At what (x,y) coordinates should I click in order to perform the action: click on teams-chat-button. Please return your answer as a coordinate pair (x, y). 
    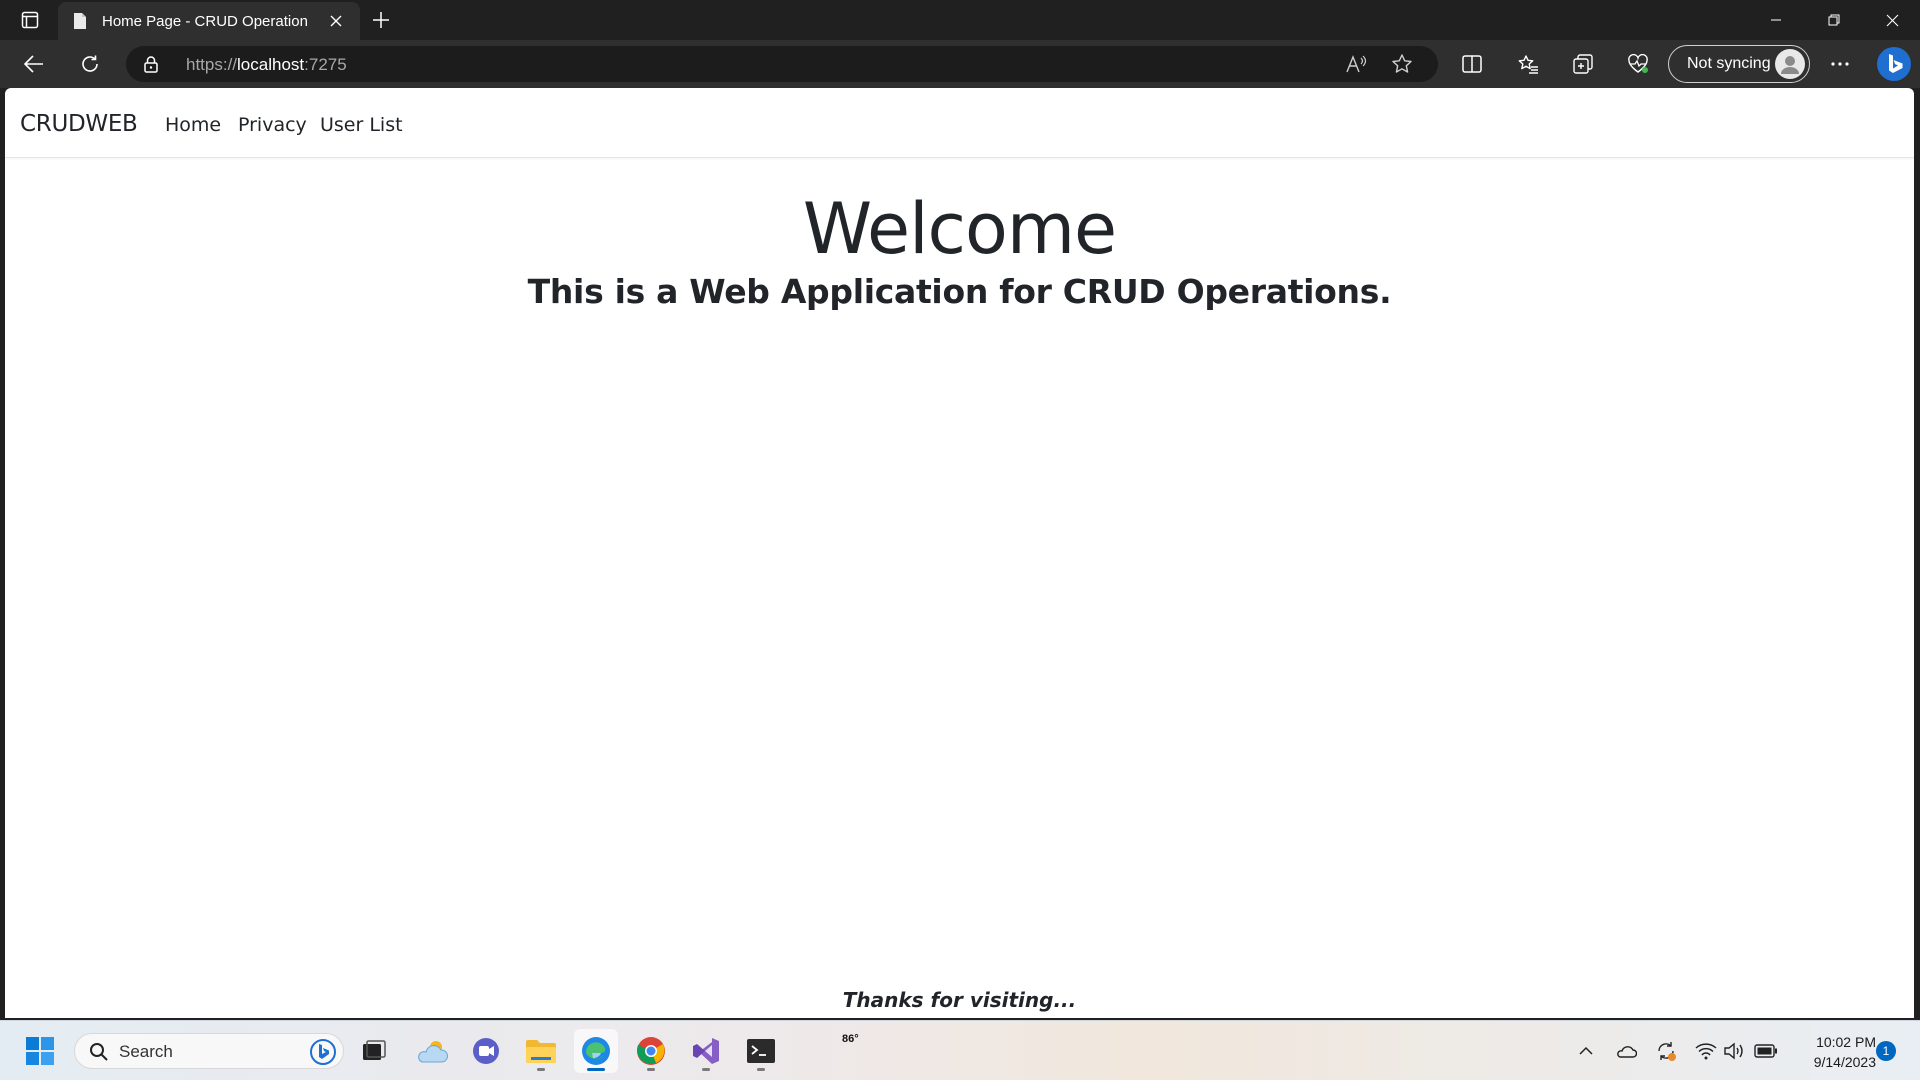
    Looking at the image, I should click on (486, 1051).